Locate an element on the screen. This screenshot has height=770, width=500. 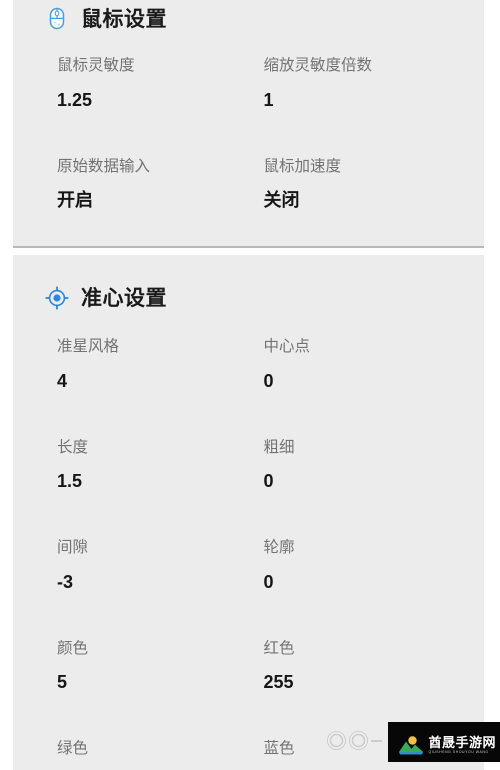
field-label: 红色 is located at coordinates (279, 648).